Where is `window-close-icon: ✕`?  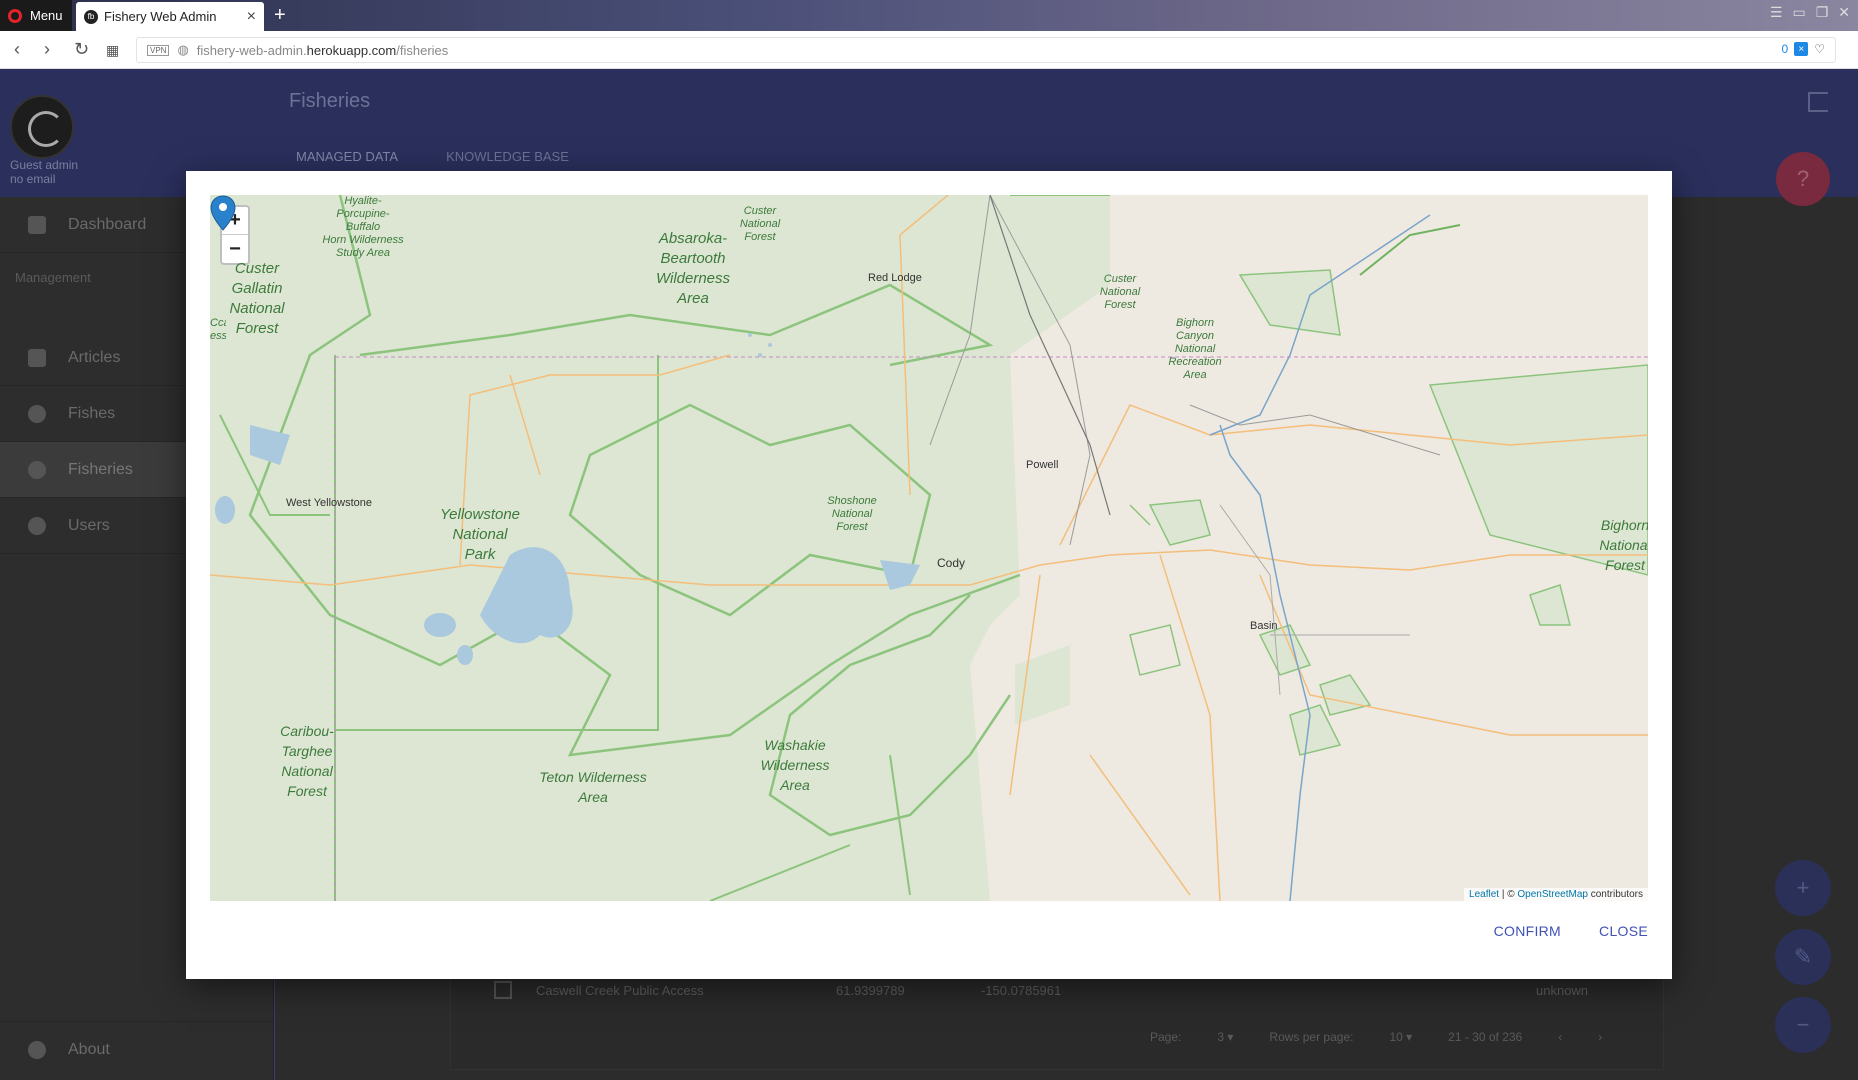
window-close-icon: ✕ is located at coordinates (1844, 12).